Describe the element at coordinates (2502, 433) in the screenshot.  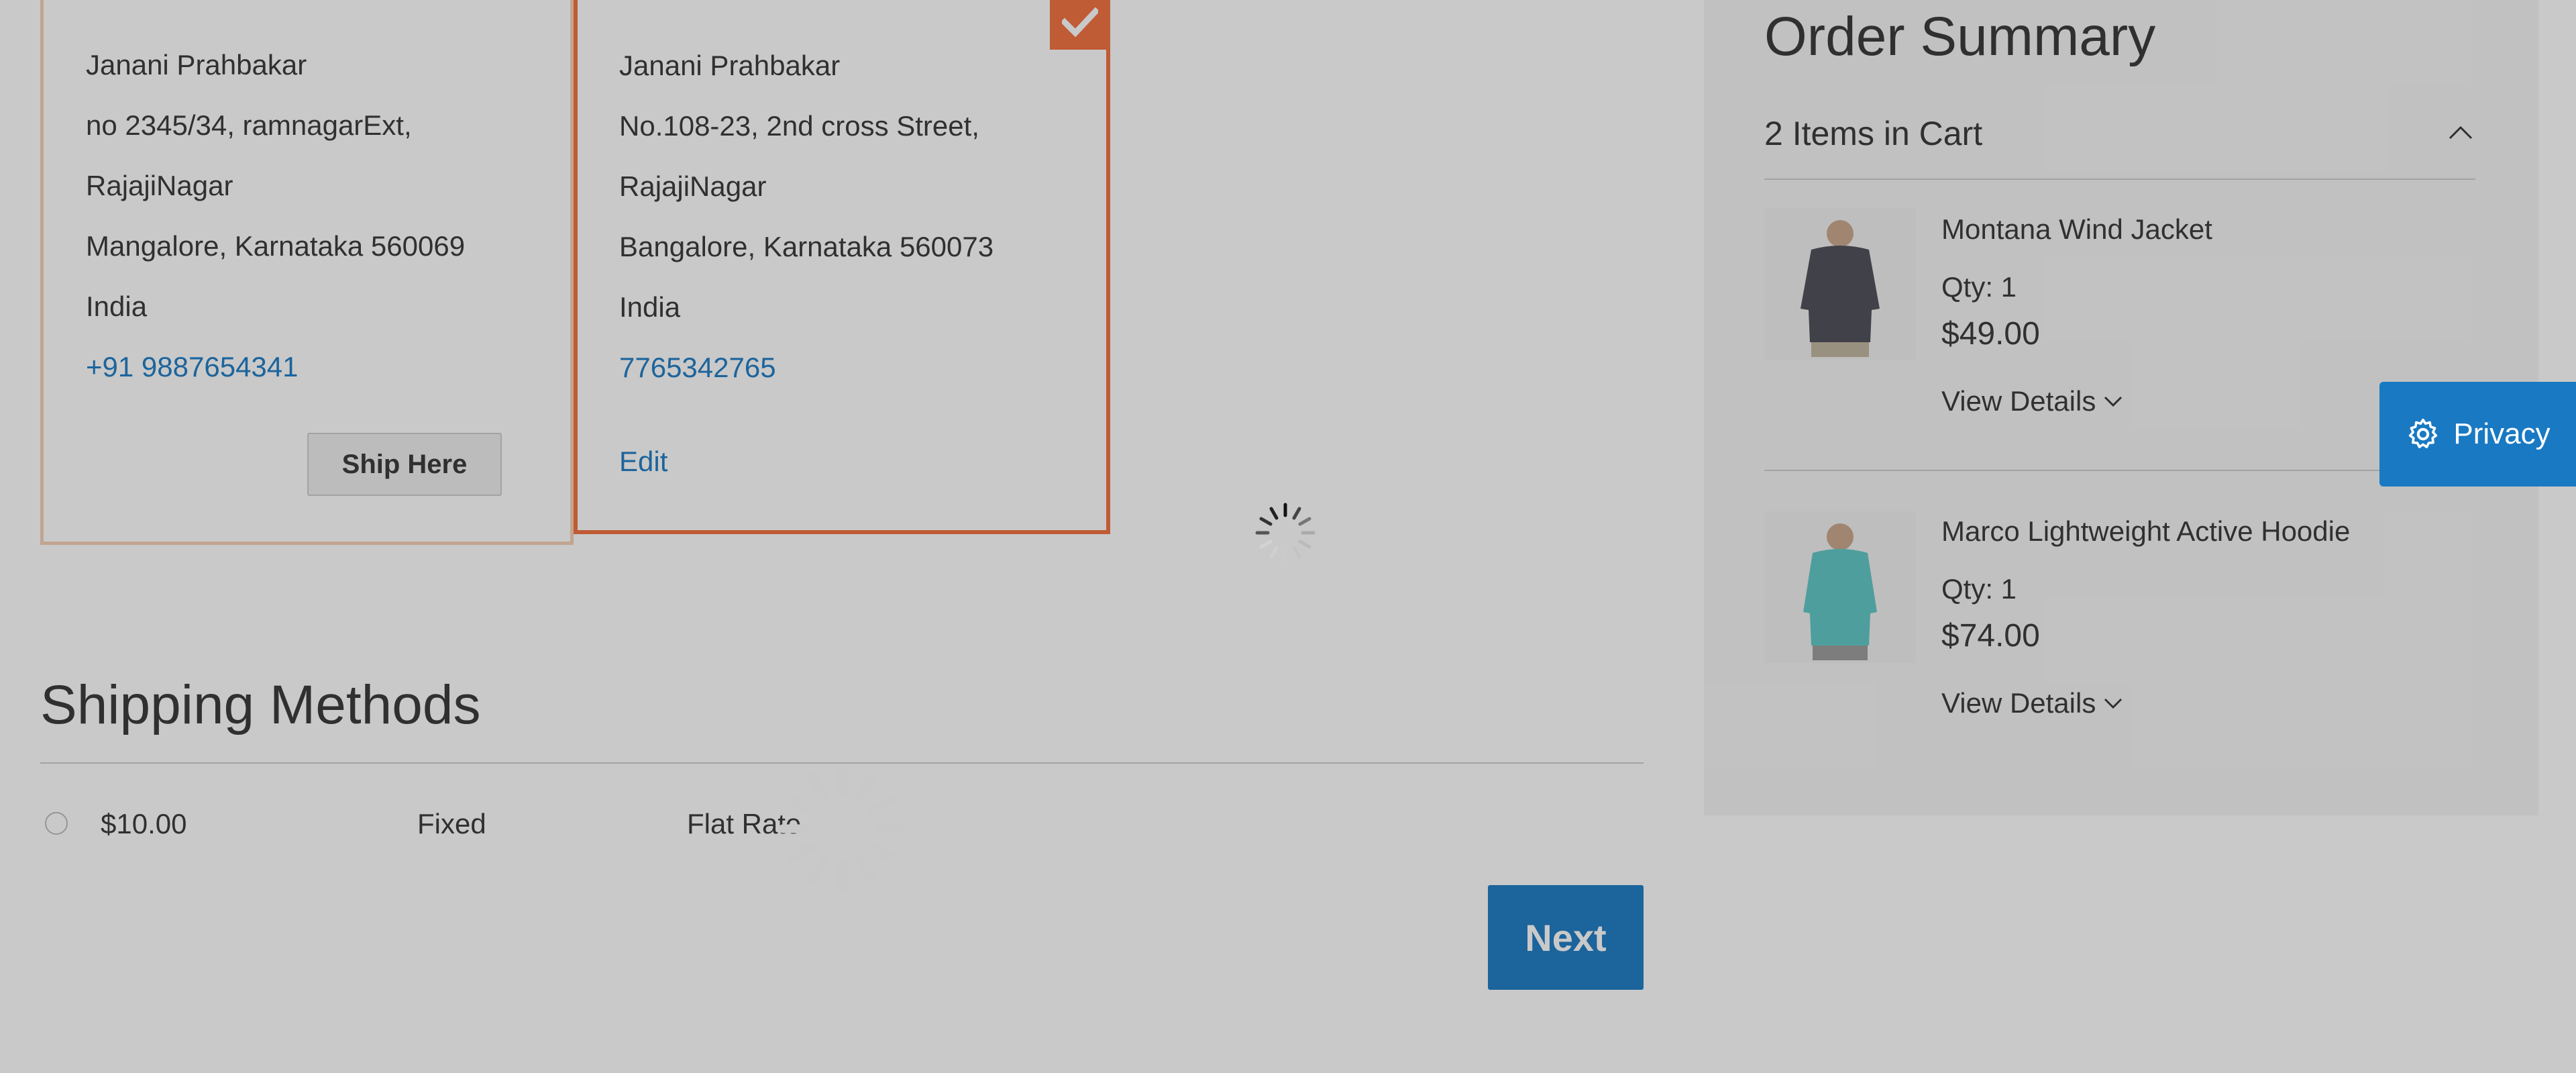
I see `privacy-label: Privacy` at that location.